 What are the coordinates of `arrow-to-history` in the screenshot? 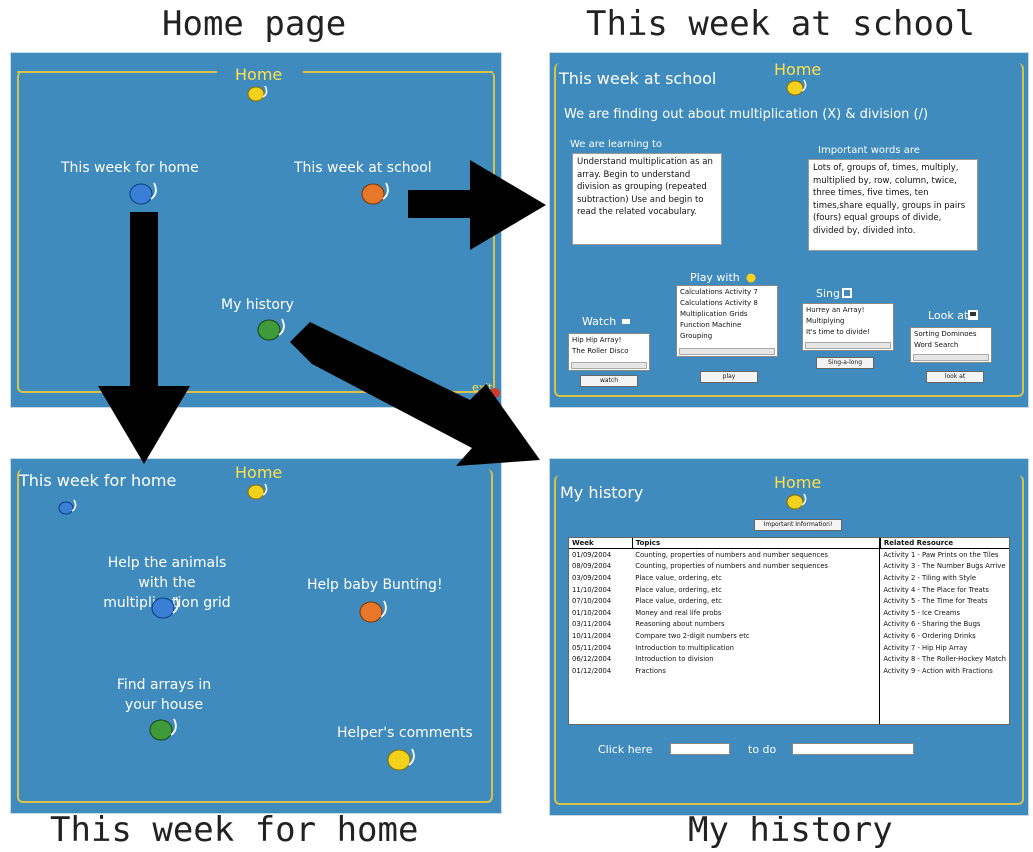 It's located at (415, 394).